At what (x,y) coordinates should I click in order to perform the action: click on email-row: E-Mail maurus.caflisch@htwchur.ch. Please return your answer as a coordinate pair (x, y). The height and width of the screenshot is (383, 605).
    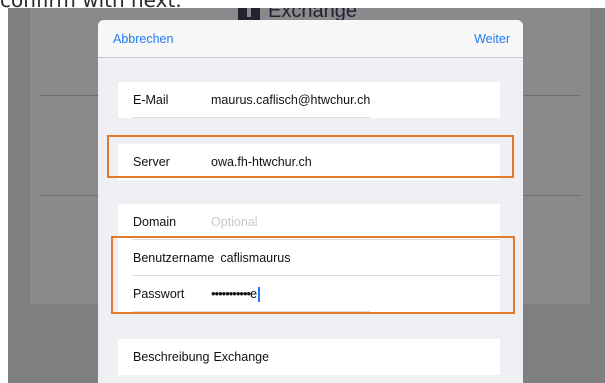
    Looking at the image, I should click on (309, 100).